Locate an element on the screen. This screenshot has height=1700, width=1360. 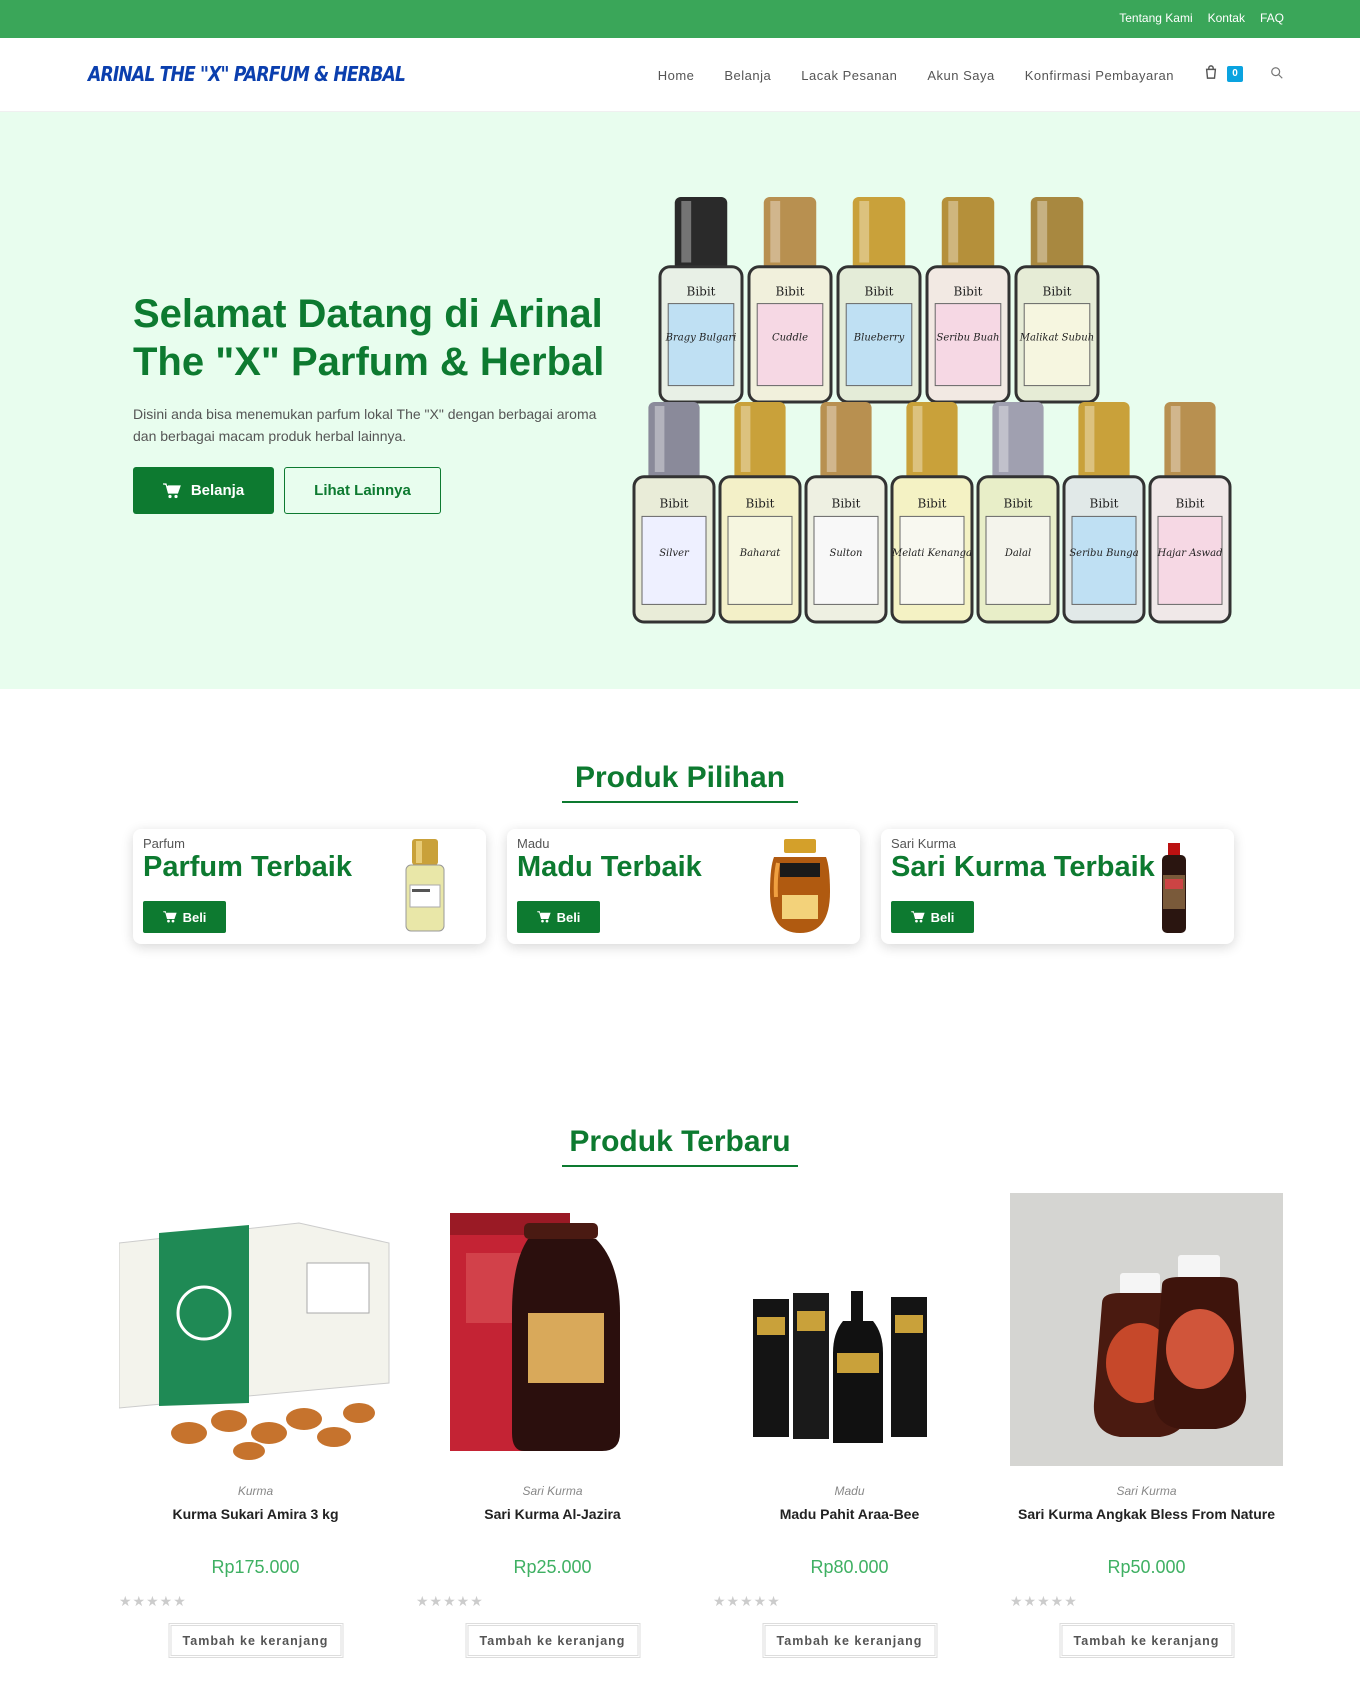
perfume-bottle: Bibit Cuddle is located at coordinates (790, 300).